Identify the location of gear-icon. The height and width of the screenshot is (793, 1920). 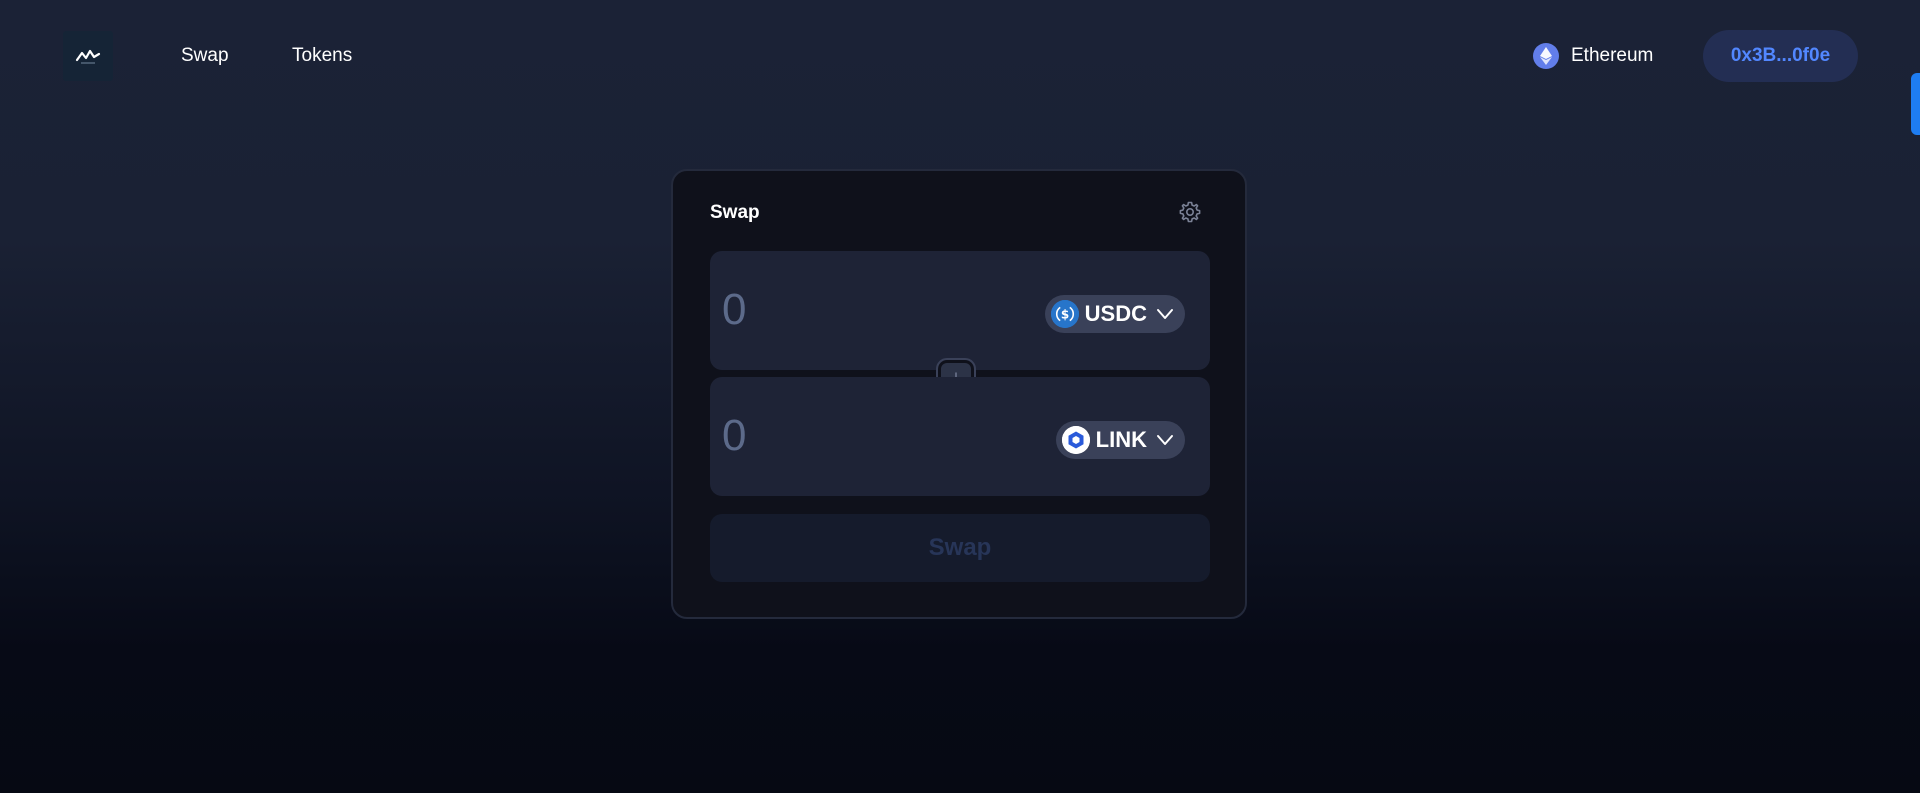
(1190, 212).